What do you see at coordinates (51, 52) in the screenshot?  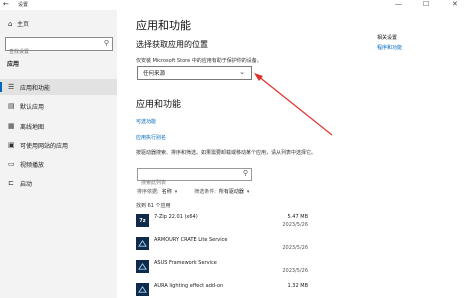 I see `settings-search-input` at bounding box center [51, 52].